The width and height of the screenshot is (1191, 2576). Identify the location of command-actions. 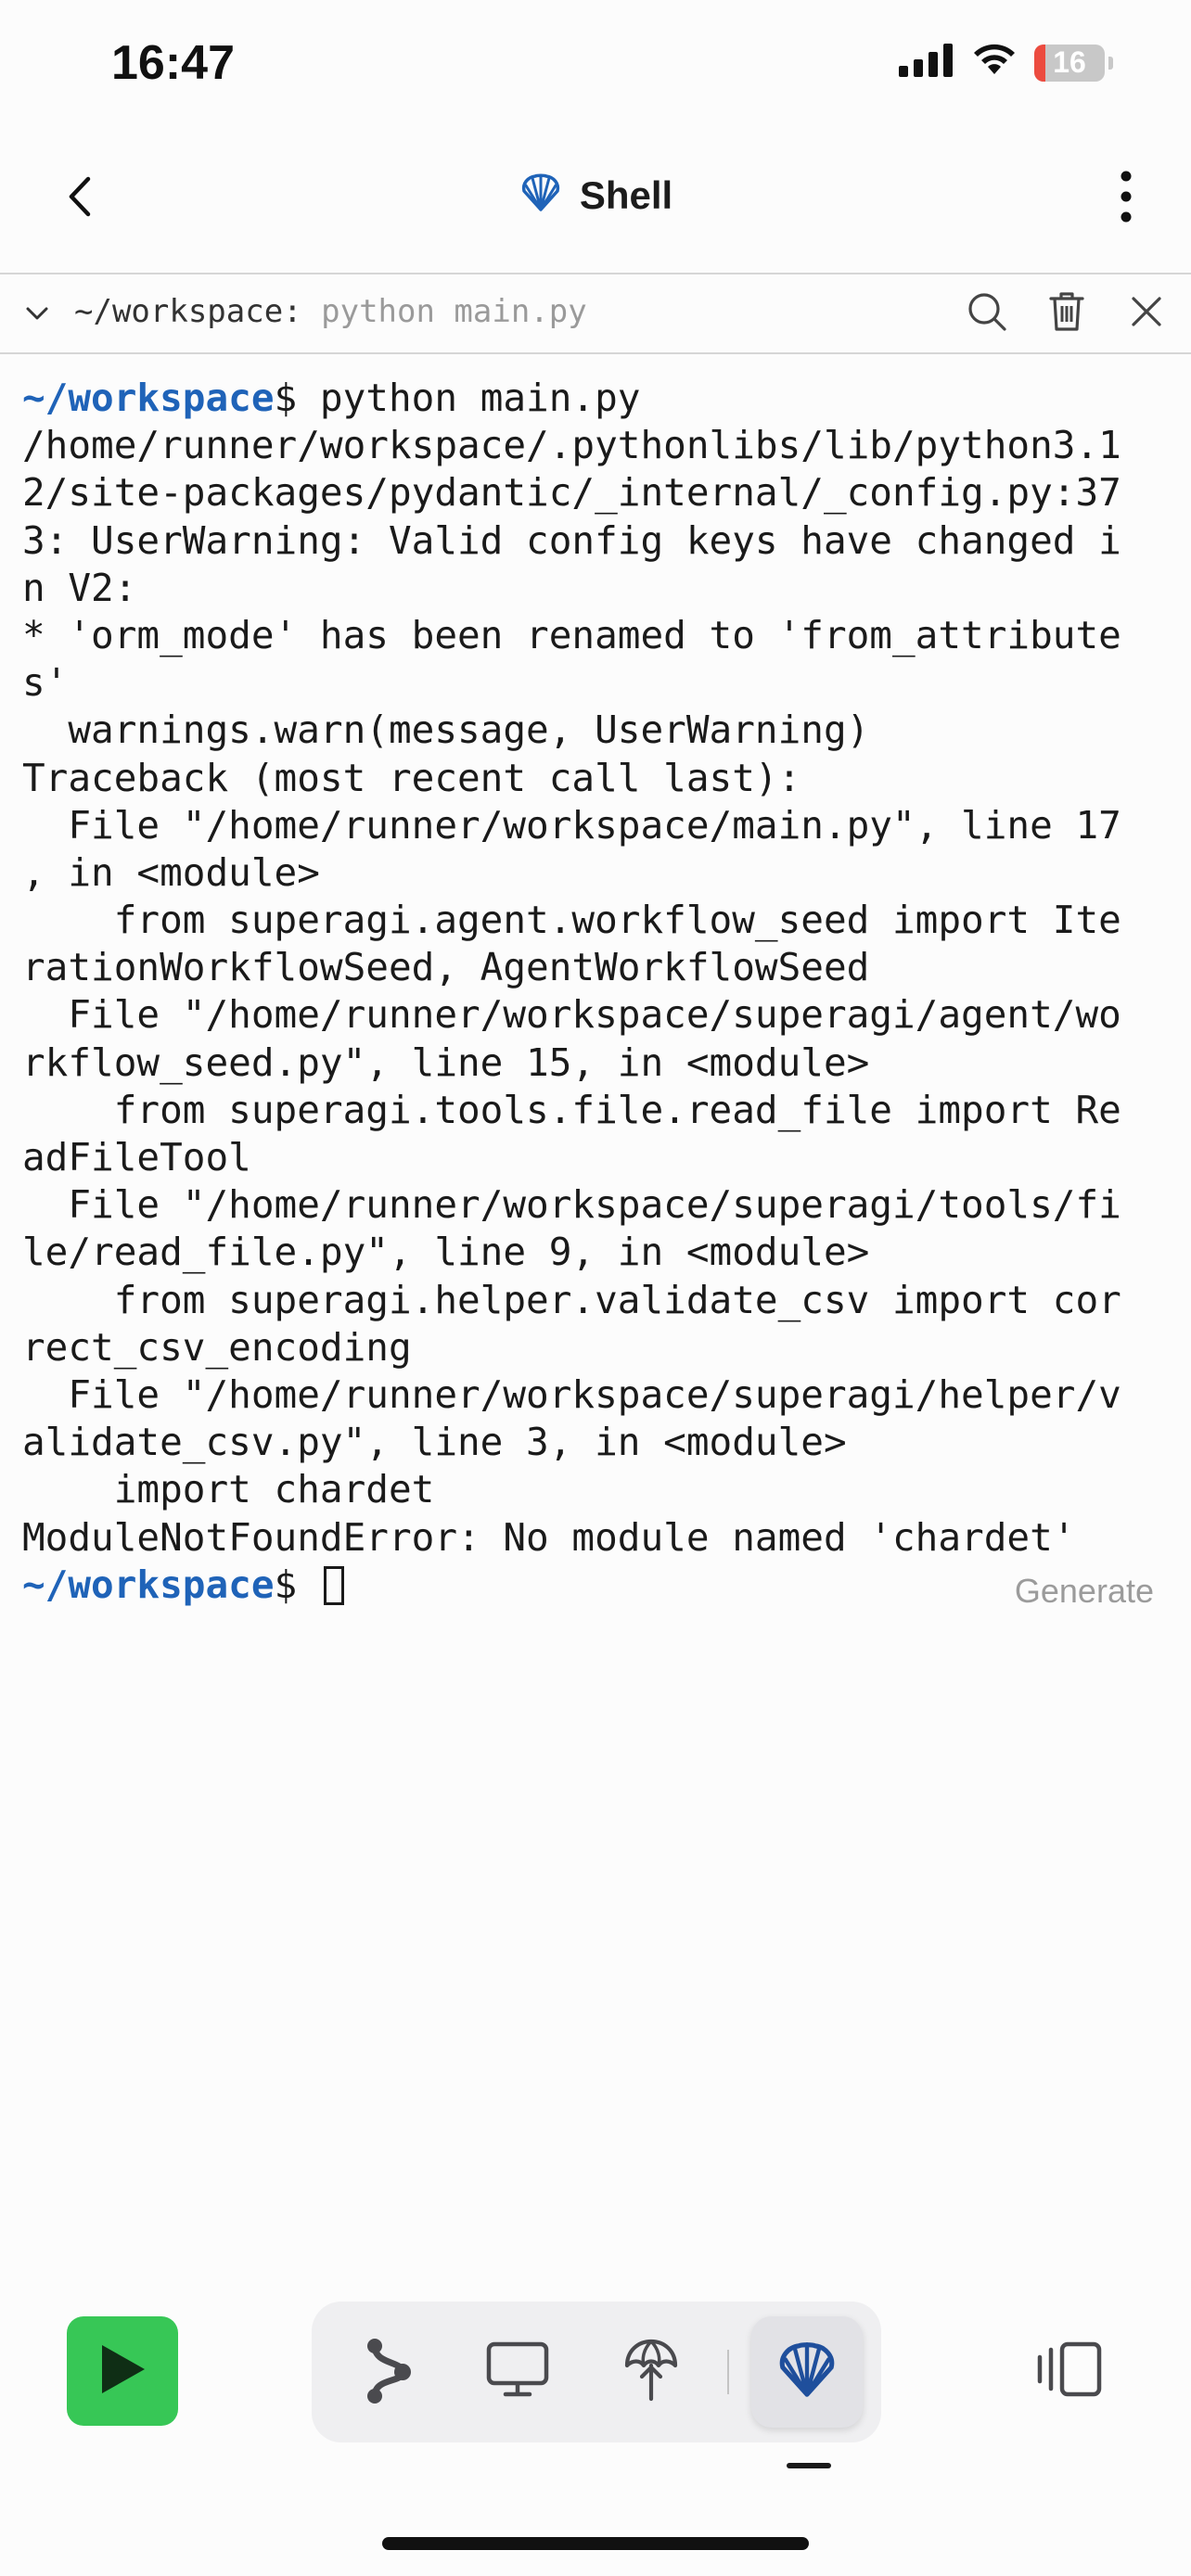
(1067, 313).